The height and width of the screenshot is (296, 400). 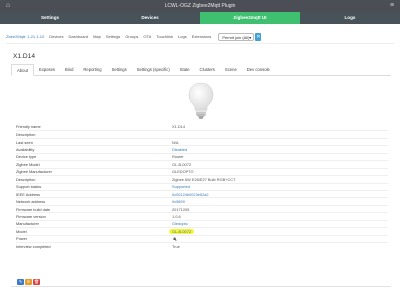 I want to click on property-value: X1.D14, so click(x=178, y=127).